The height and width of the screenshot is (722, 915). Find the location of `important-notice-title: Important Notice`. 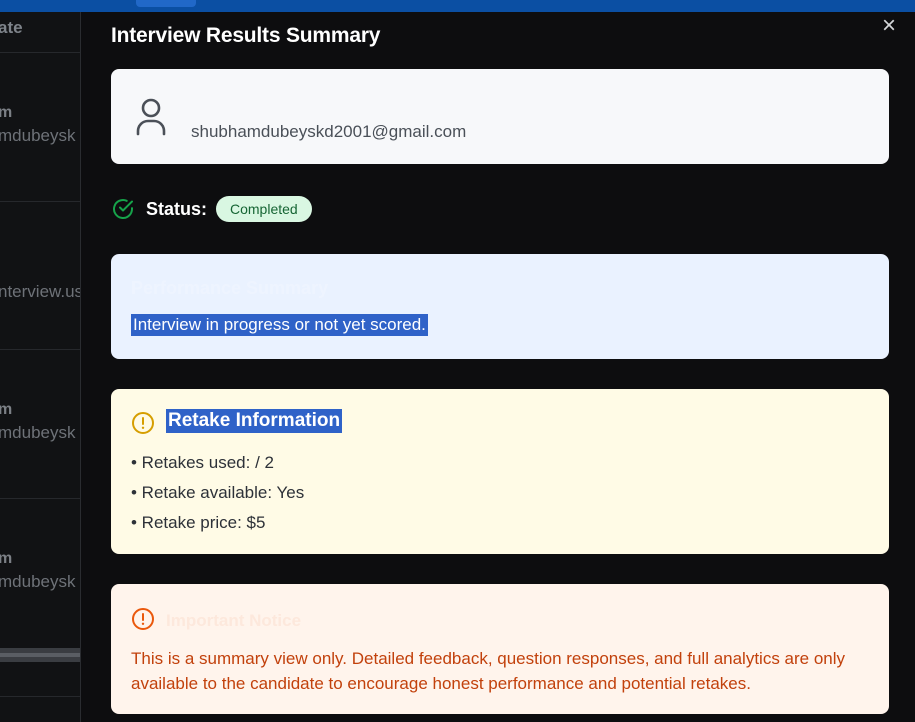

important-notice-title: Important Notice is located at coordinates (234, 620).